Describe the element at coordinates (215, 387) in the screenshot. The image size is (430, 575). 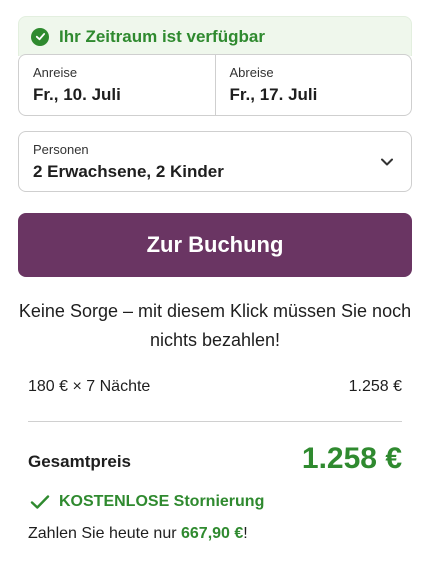
I see `price-breakdown: 180 € × 7 Nächte 1.258 €` at that location.